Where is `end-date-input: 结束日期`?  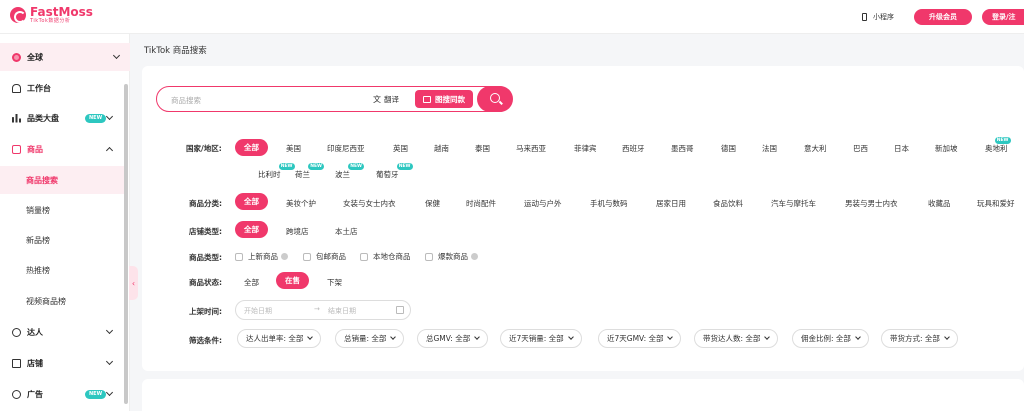 end-date-input: 结束日期 is located at coordinates (342, 311).